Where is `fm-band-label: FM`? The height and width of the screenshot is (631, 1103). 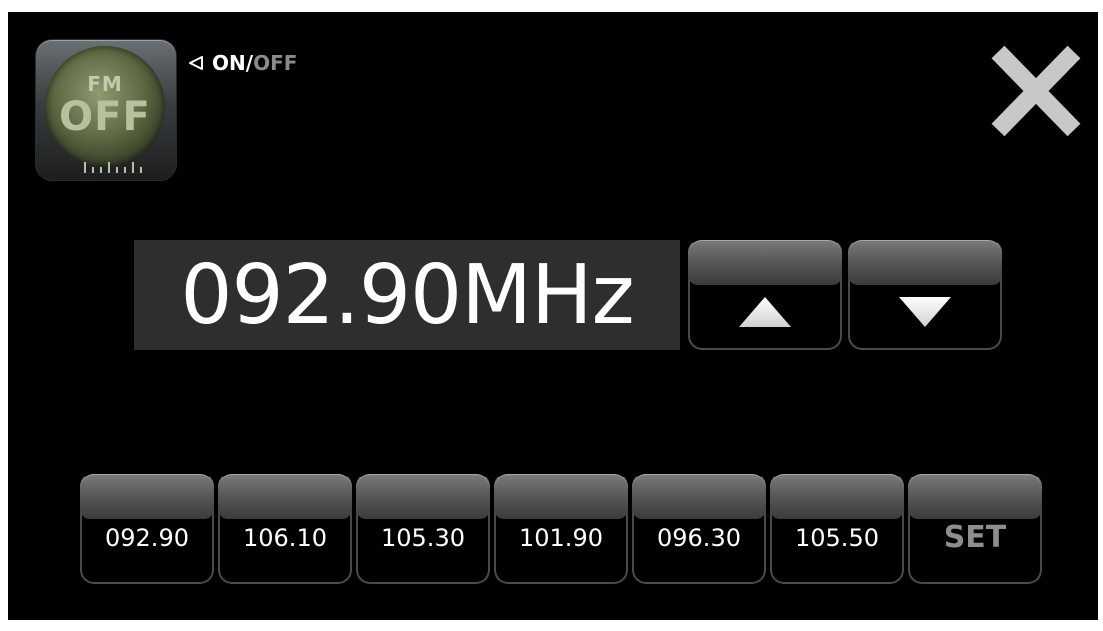 fm-band-label: FM is located at coordinates (105, 84).